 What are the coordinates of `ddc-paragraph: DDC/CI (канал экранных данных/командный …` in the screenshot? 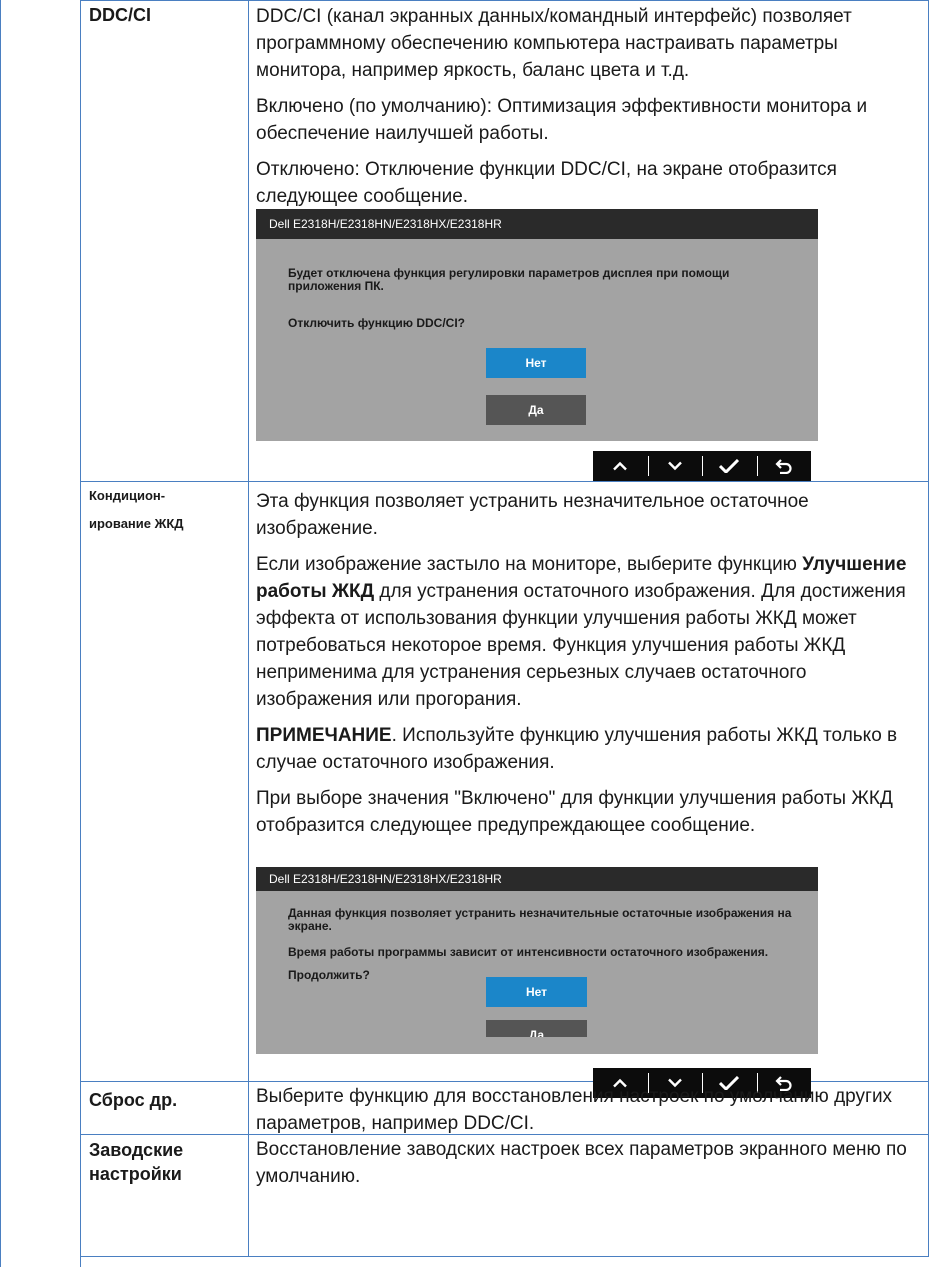 It's located at (554, 43).